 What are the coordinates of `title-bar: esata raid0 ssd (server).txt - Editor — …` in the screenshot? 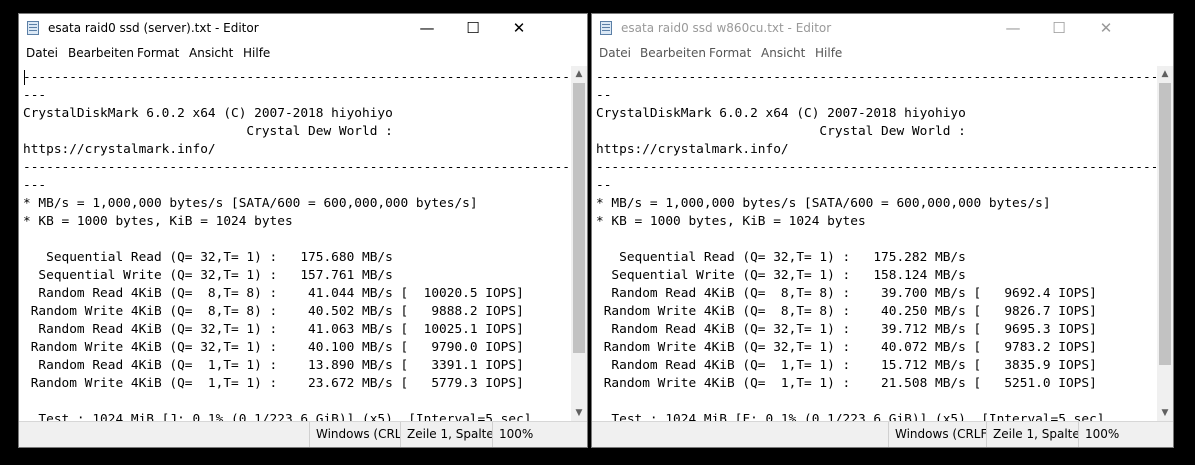 It's located at (303, 28).